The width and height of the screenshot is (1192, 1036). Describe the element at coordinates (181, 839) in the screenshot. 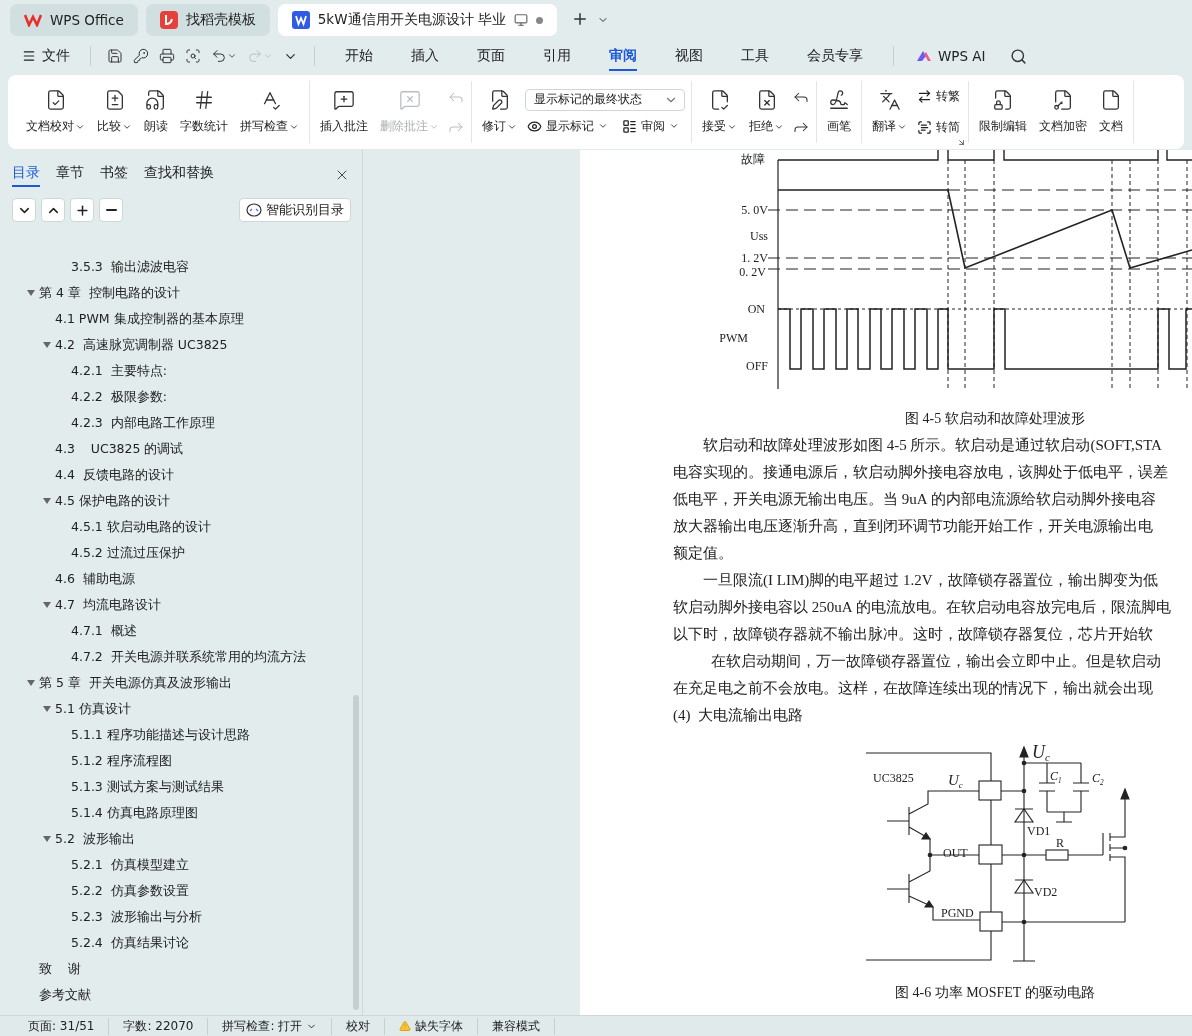

I see `toc-item: 5.2 波形输出` at that location.